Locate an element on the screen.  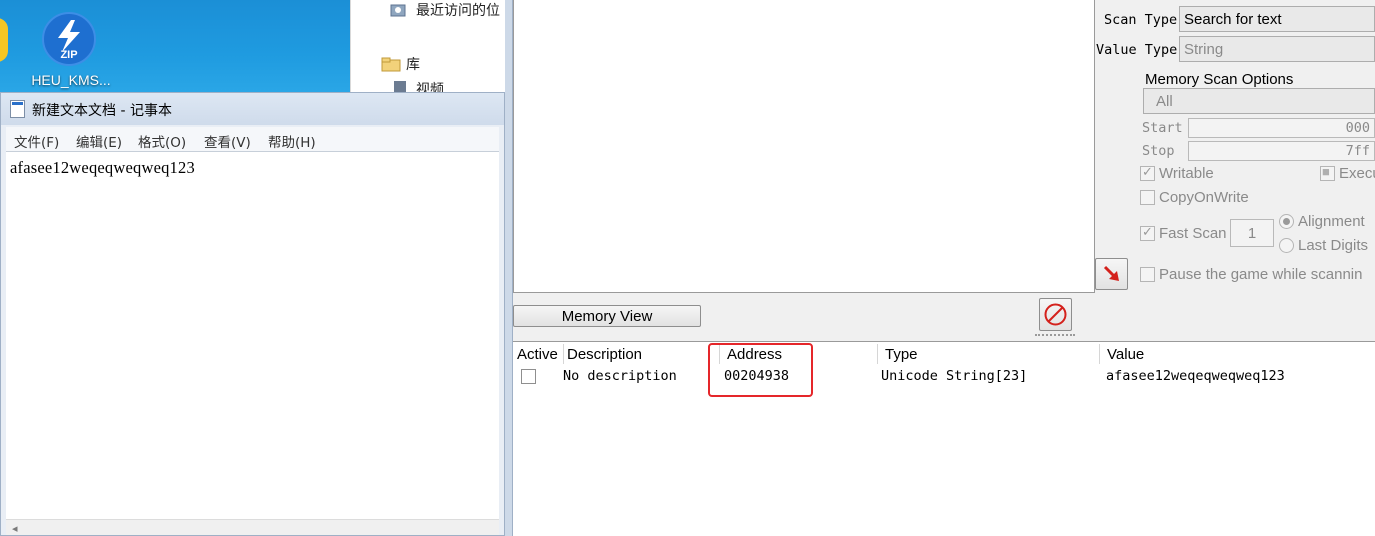
notepad-menu-bar: 文件(F) 编辑(E) 格式(O) 查看(V) 帮助(H) is located at coordinates (252, 139).